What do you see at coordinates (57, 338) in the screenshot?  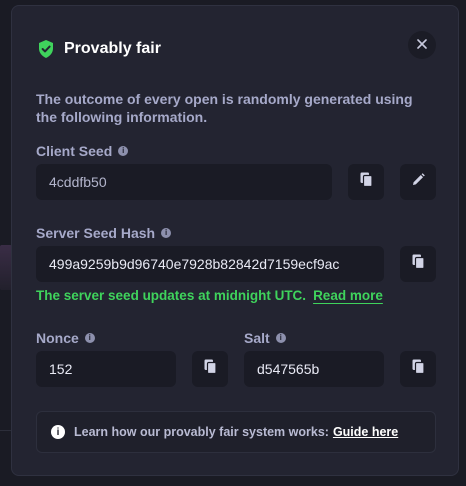 I see `nonce-label-text: Nonce` at bounding box center [57, 338].